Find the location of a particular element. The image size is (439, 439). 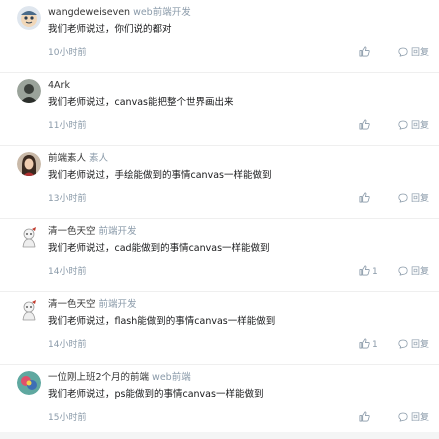

avatar-colorful-circle is located at coordinates (29, 383).